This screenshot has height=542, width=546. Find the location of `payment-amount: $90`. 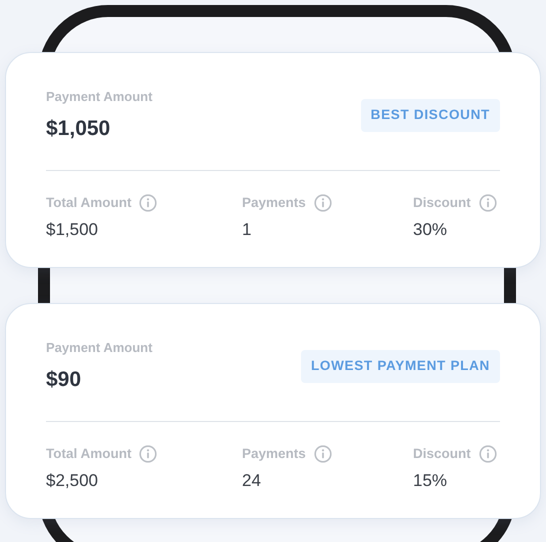

payment-amount: $90 is located at coordinates (64, 379).